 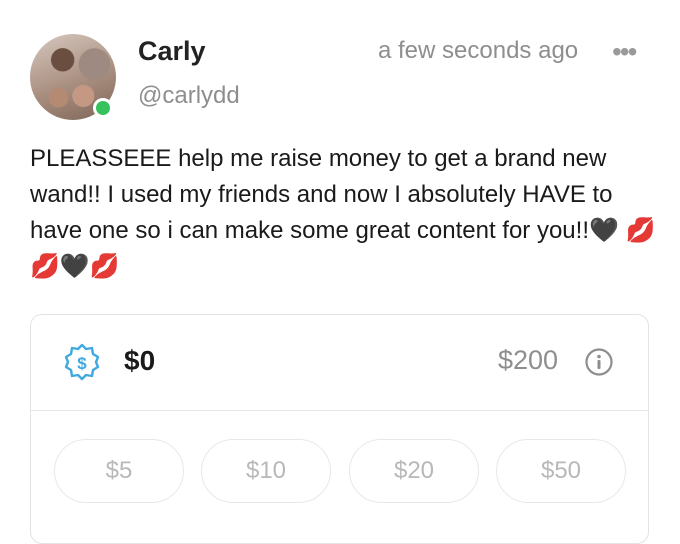 What do you see at coordinates (414, 471) in the screenshot?
I see `tip-amount-button-20: $20` at bounding box center [414, 471].